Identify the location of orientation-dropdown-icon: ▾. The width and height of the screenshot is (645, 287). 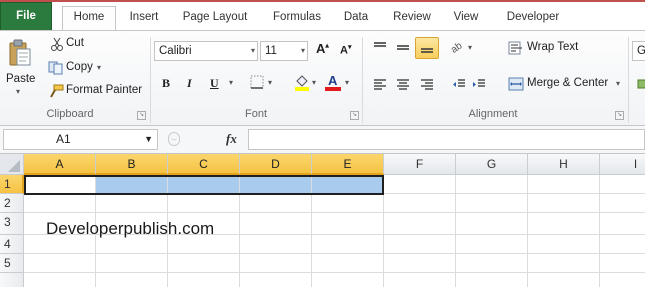
(470, 47).